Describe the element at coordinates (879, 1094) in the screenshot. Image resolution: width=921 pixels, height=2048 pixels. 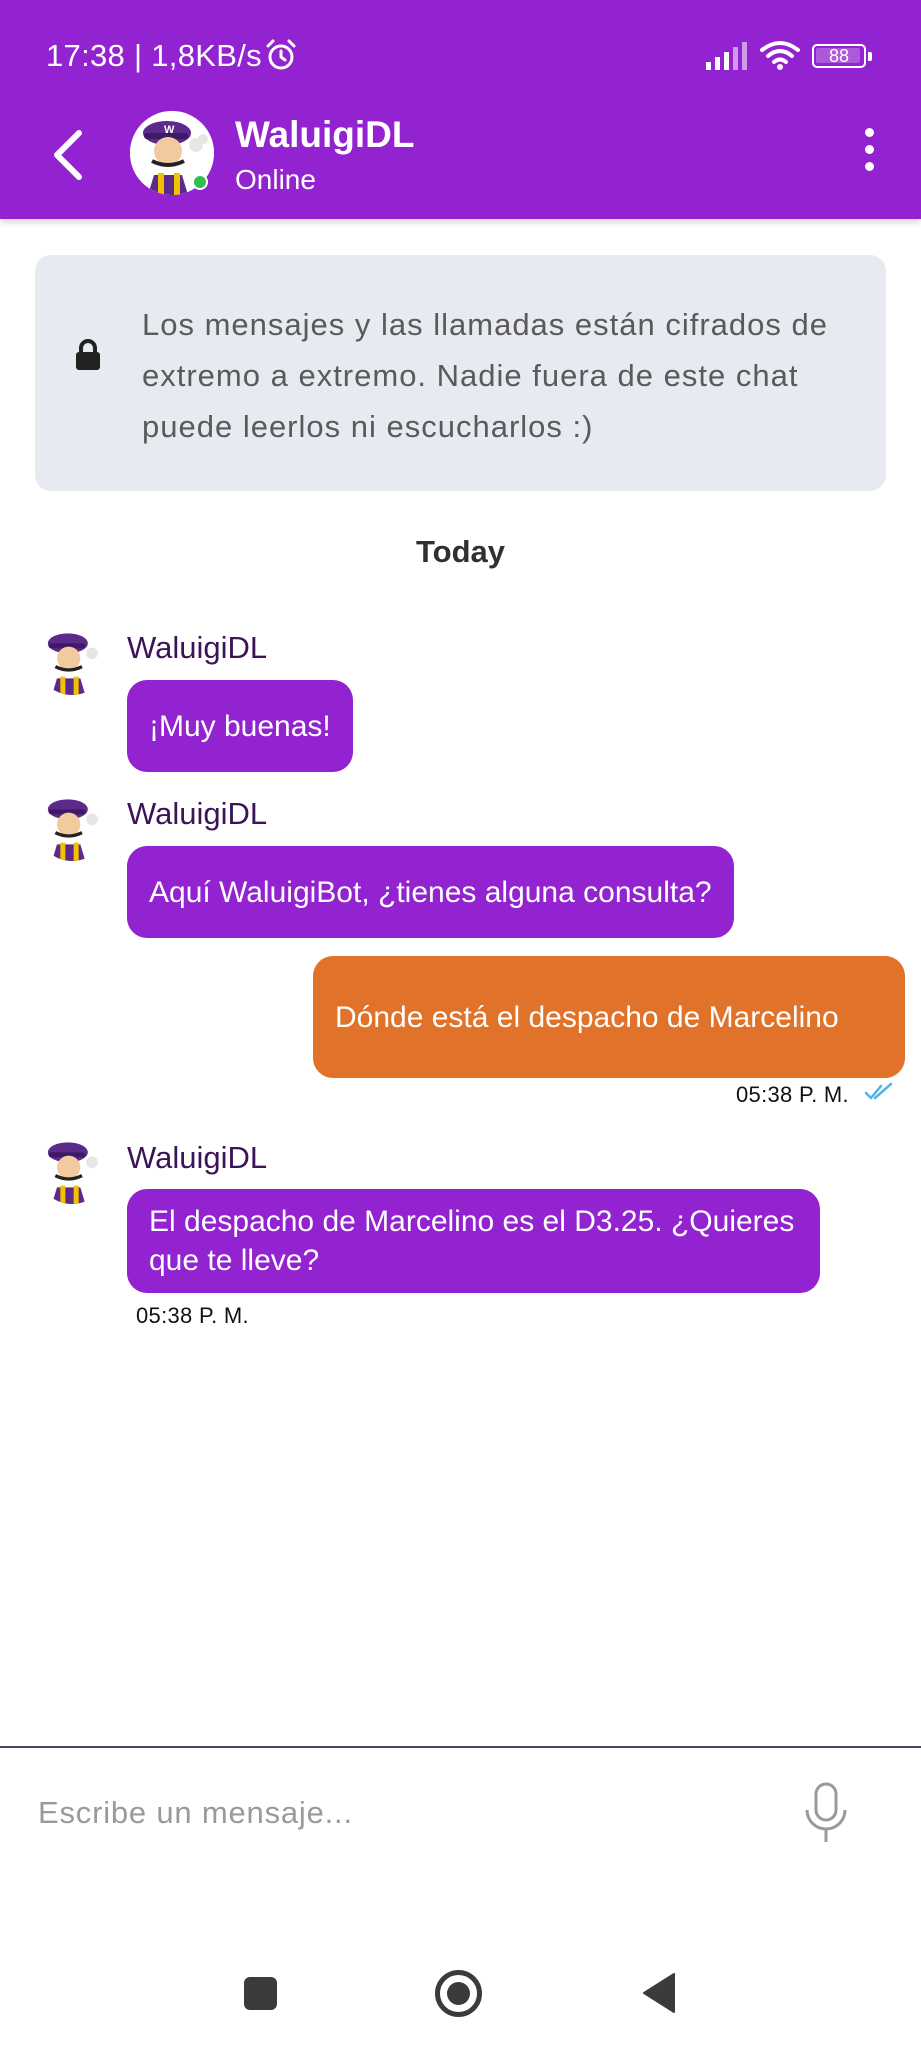
I see `double-check-icon` at that location.